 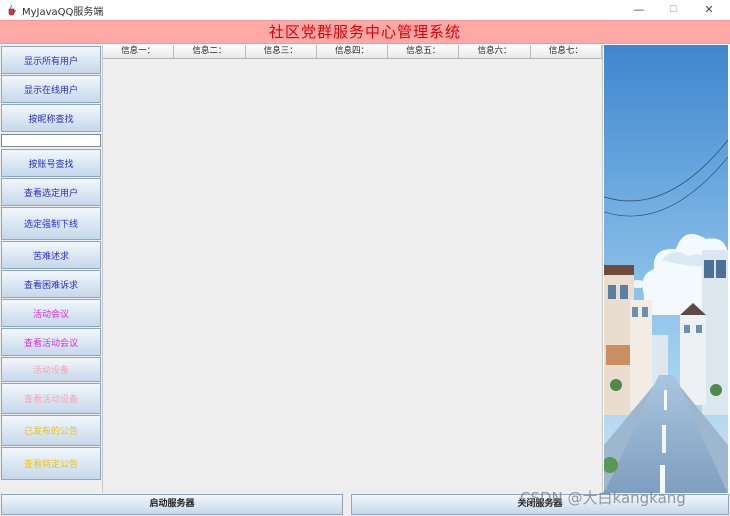 I want to click on force-offline-button: 选定强制下线, so click(x=51, y=223).